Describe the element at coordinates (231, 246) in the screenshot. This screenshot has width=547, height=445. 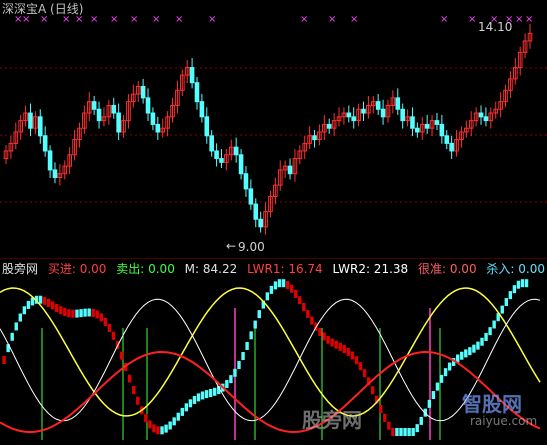
I see `low-arrow-icon: ←` at that location.